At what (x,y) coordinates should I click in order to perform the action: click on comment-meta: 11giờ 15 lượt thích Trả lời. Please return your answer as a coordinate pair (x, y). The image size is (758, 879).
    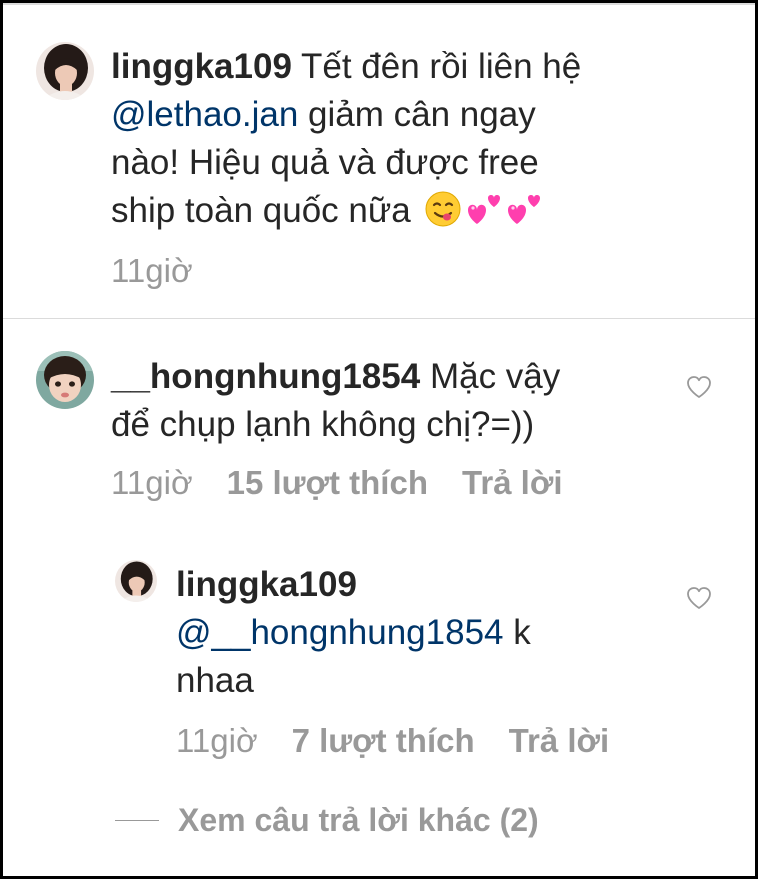
    Looking at the image, I should click on (336, 483).